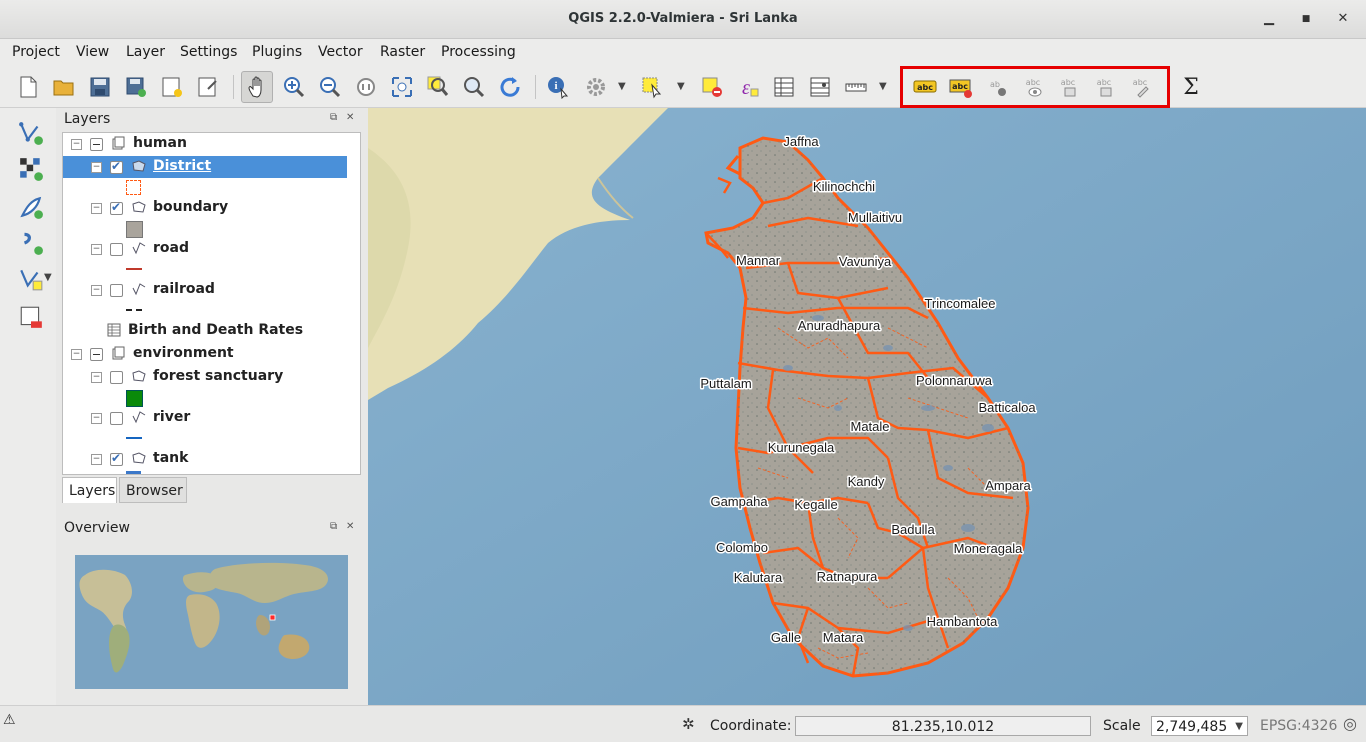  What do you see at coordinates (100, 87) in the screenshot?
I see `save-project-icon` at bounding box center [100, 87].